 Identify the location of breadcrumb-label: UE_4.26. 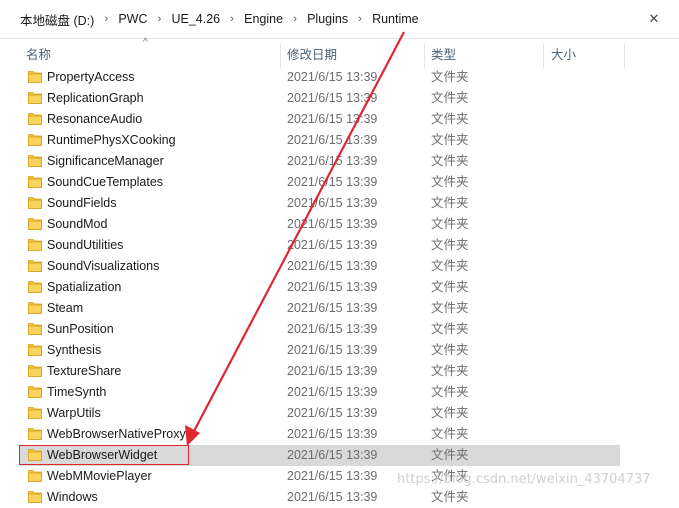
(196, 19).